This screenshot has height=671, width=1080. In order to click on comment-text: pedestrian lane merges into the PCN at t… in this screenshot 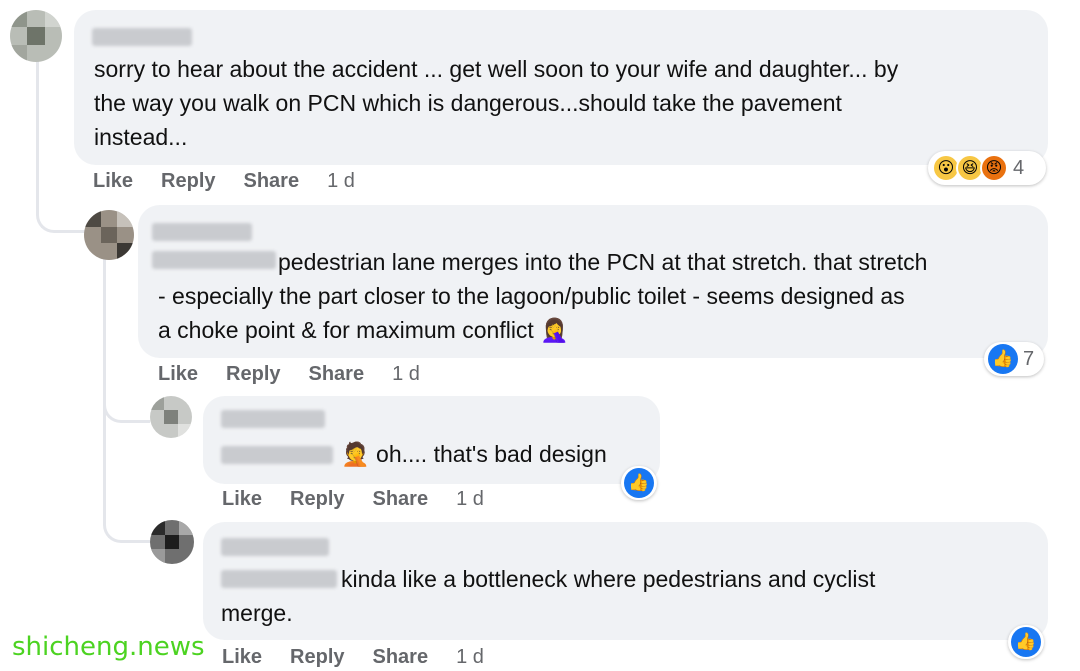, I will do `click(603, 262)`.